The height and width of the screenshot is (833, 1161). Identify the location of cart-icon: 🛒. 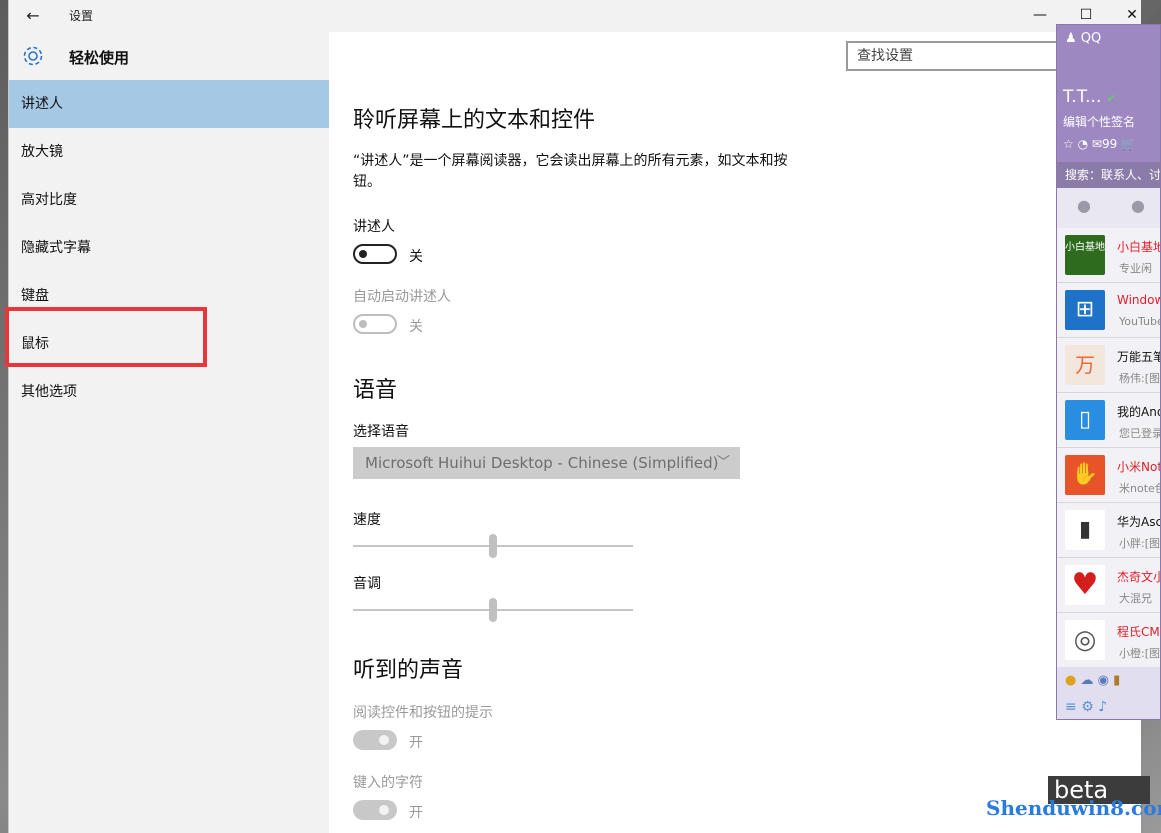
(1128, 144).